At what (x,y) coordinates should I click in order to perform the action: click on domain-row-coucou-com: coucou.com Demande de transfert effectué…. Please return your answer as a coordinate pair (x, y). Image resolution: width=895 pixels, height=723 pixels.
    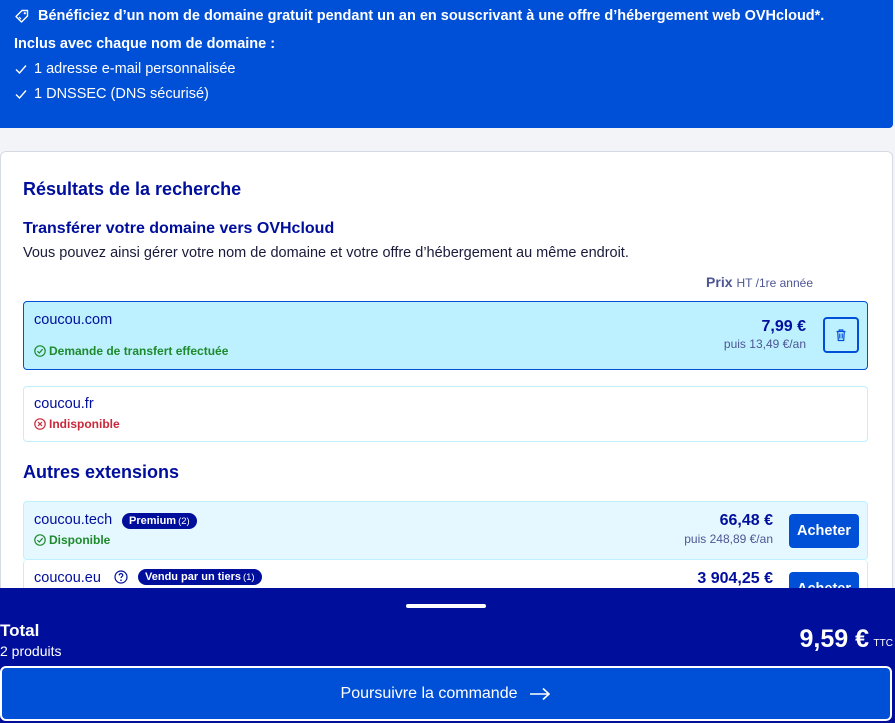
    Looking at the image, I should click on (445, 335).